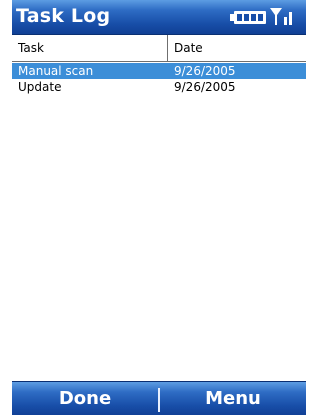 This screenshot has width=320, height=415. What do you see at coordinates (159, 71) in the screenshot?
I see `list-item: Manual scan 9/26/2005` at bounding box center [159, 71].